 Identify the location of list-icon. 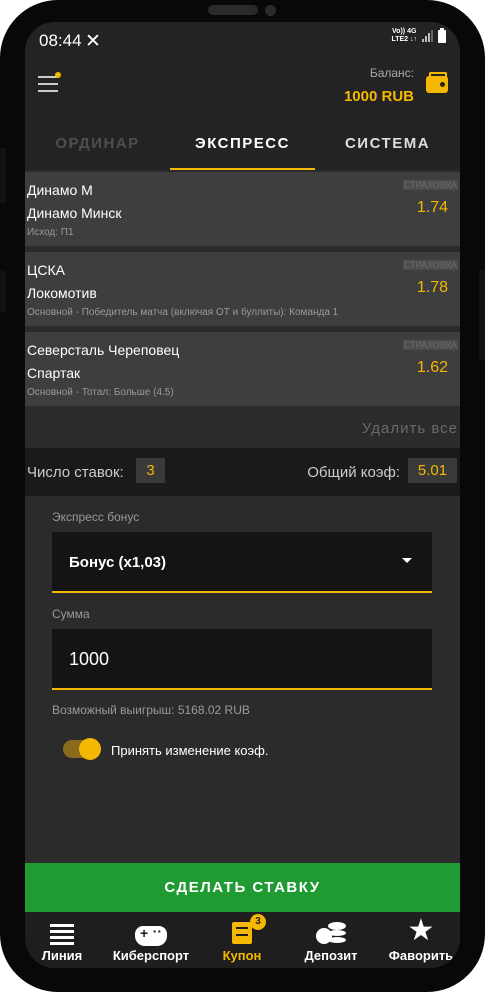
(62, 936).